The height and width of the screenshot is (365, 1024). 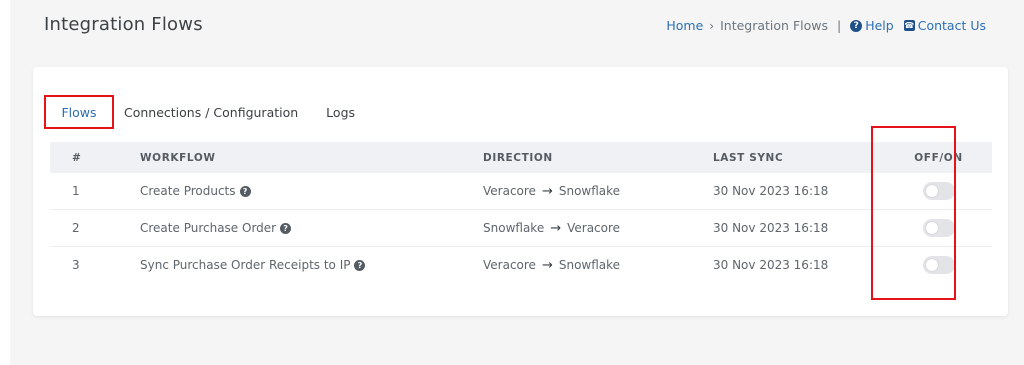 I want to click on workflow-cell: Sync Purchase Order Receipts to IP ?, so click(x=311, y=265).